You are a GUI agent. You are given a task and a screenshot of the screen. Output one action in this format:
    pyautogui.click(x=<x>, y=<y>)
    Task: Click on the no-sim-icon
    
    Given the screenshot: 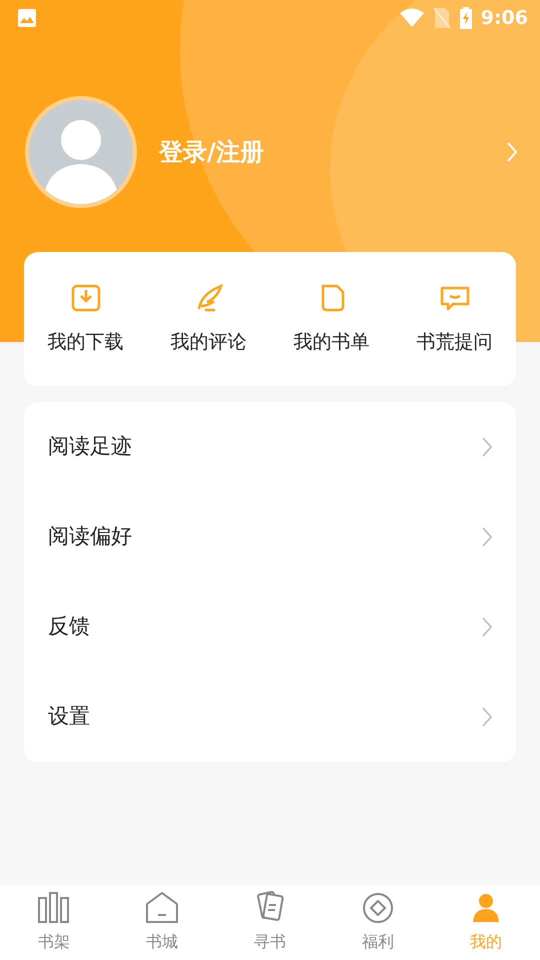 What is the action you would take?
    pyautogui.click(x=441, y=18)
    